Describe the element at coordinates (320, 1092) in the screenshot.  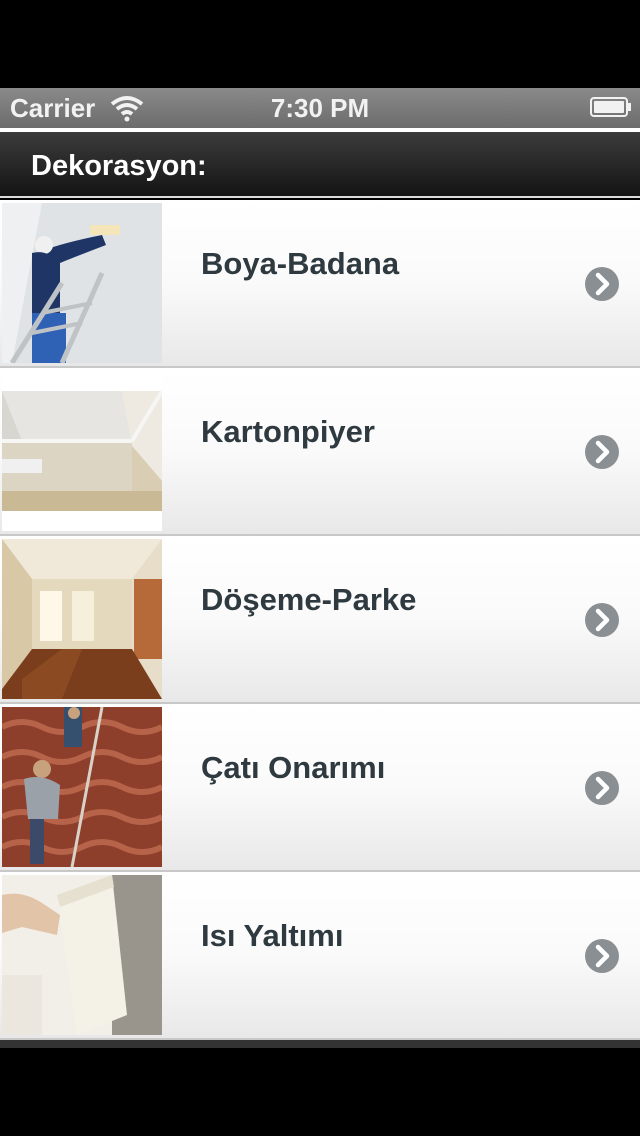
I see `bottom-letterbox` at that location.